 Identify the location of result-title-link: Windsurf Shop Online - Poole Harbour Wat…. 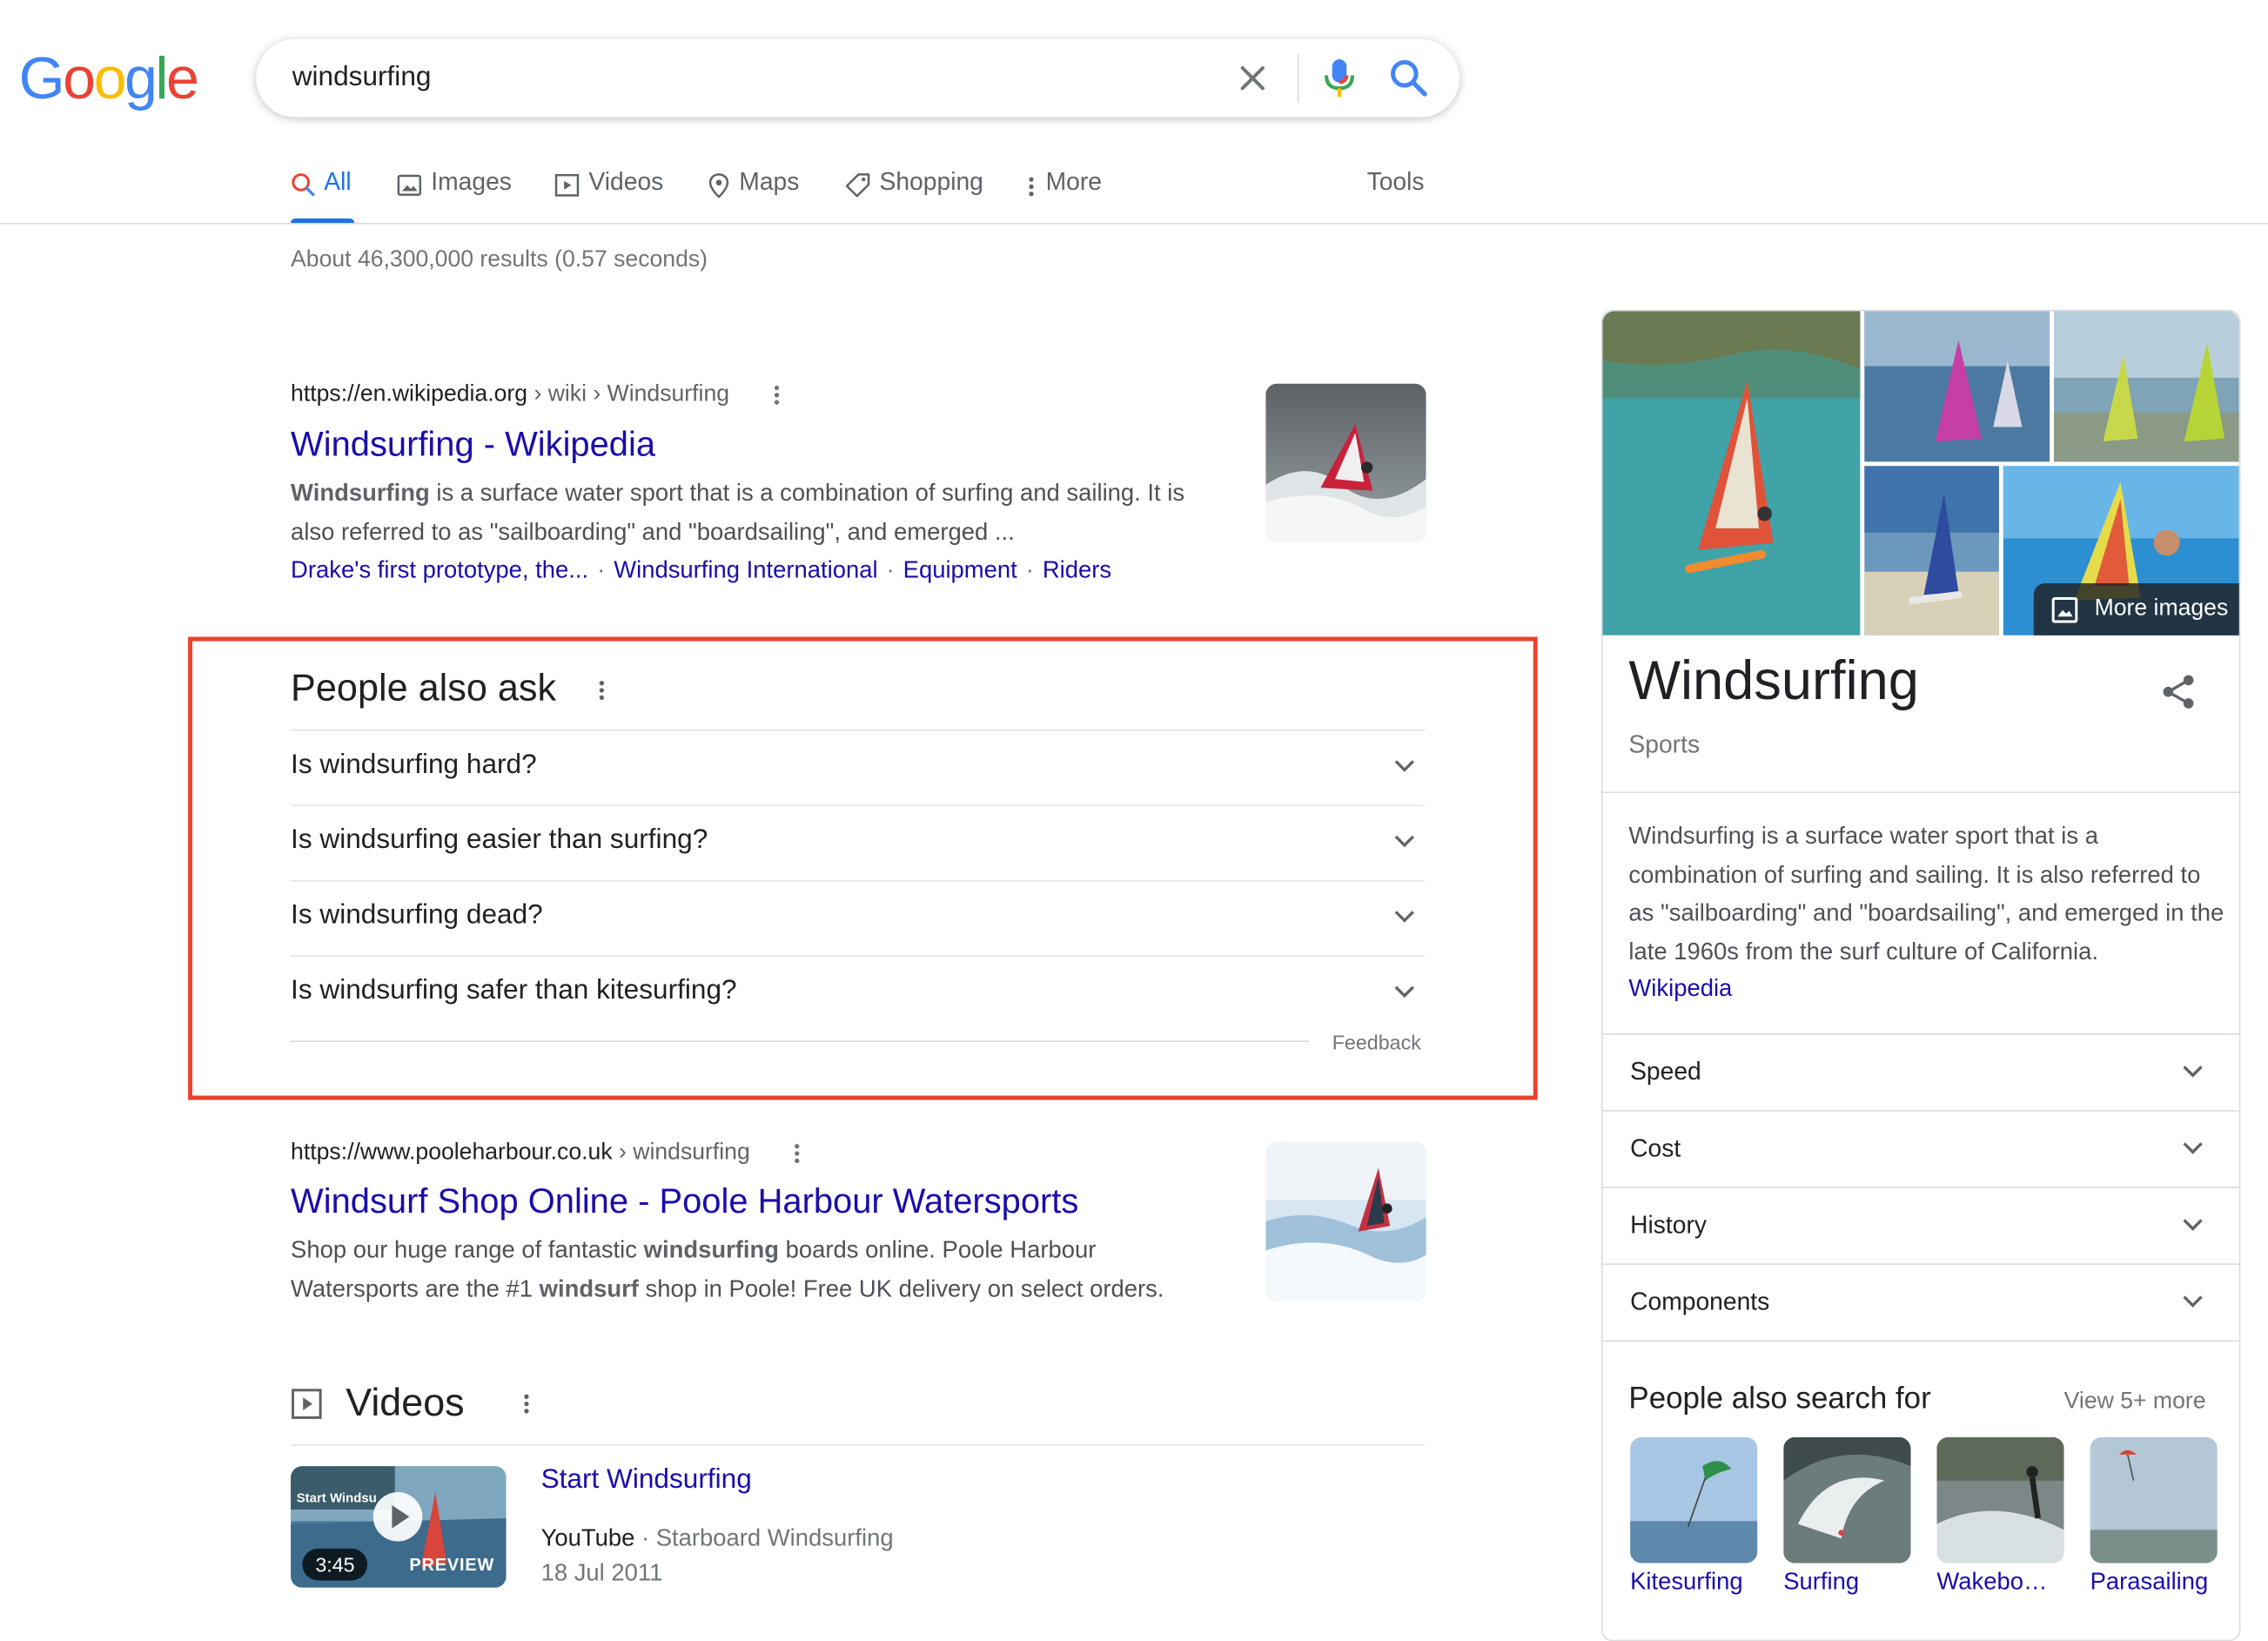
(684, 1202).